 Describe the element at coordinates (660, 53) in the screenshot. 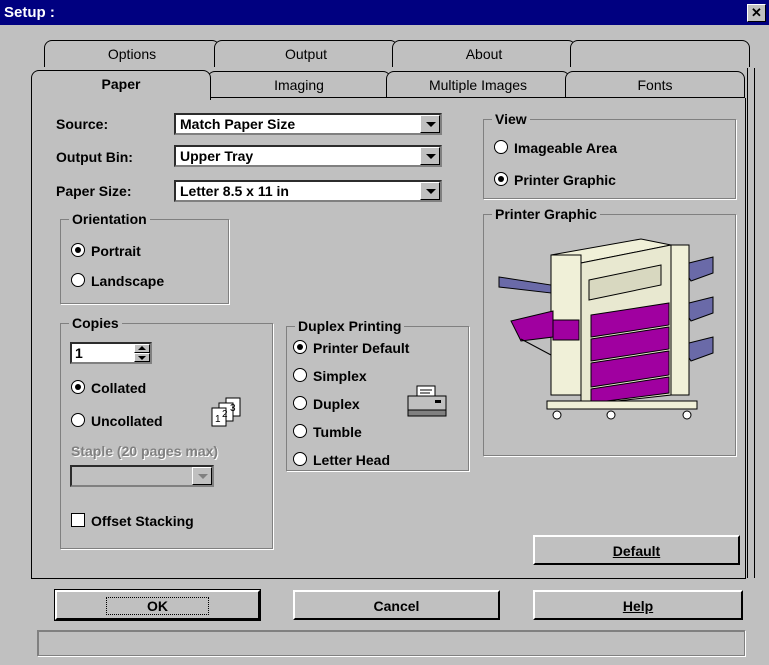

I see `tab-empty` at that location.